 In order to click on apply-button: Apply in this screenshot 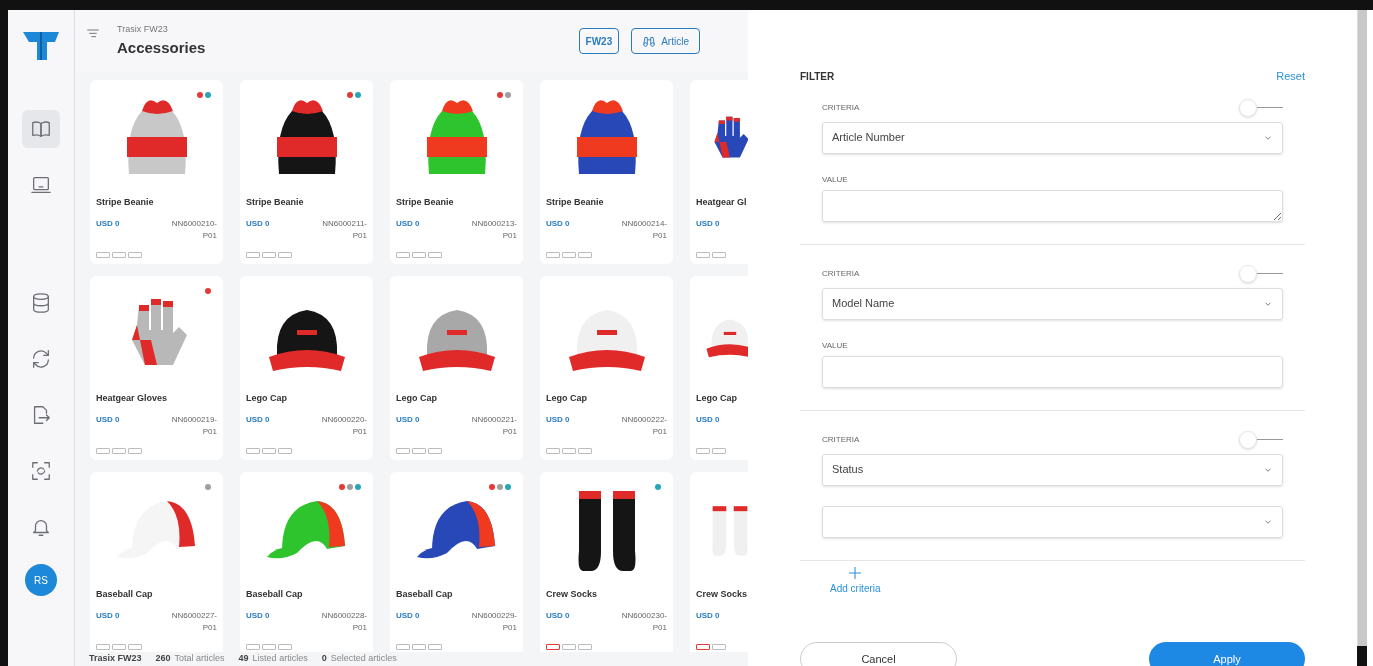, I will do `click(1227, 654)`.